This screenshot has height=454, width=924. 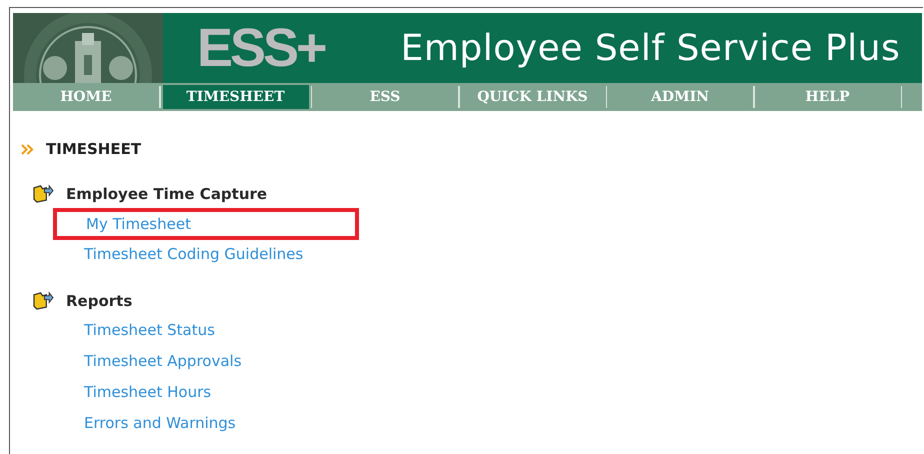 What do you see at coordinates (533, 97) in the screenshot?
I see `nav-tab: QUICK LINKS` at bounding box center [533, 97].